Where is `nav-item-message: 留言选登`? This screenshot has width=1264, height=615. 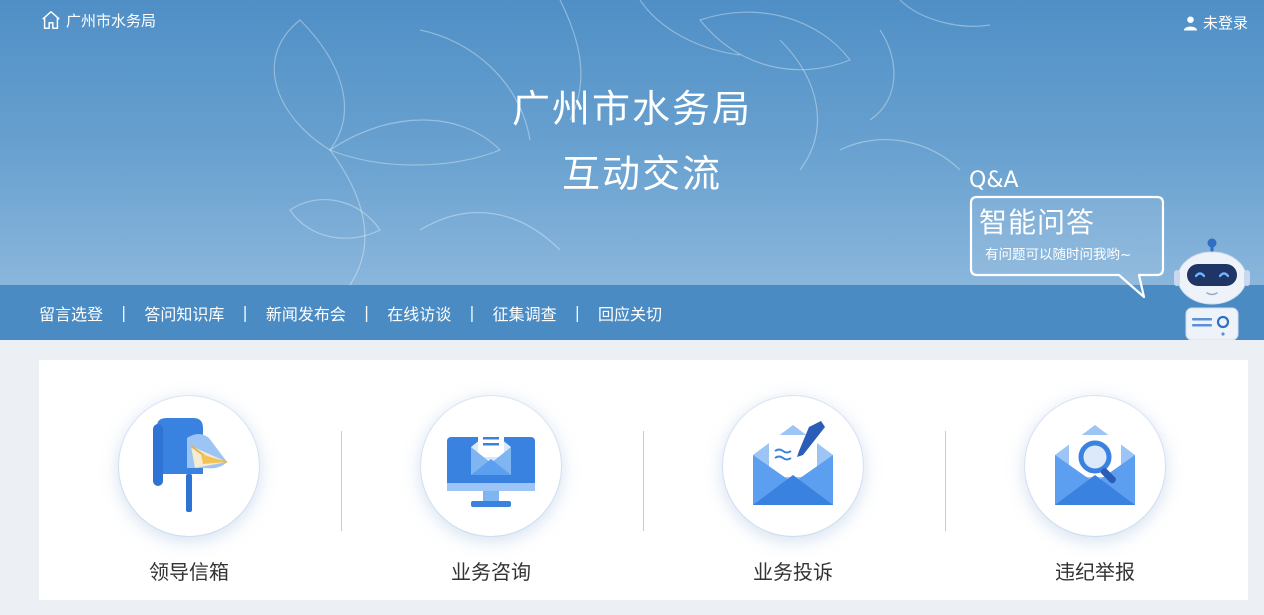 nav-item-message: 留言选登 is located at coordinates (71, 313).